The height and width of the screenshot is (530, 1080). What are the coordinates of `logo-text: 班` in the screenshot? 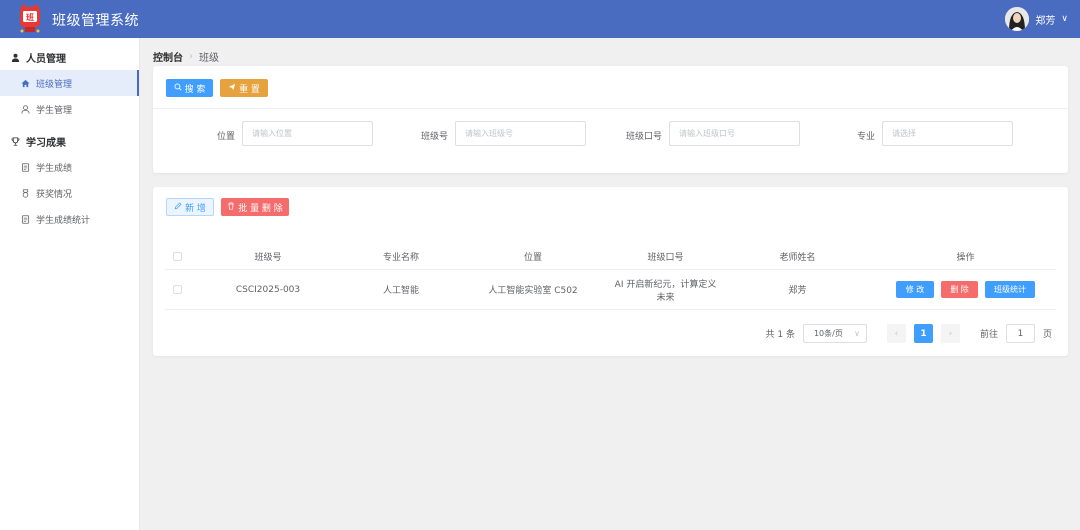 It's located at (30, 17).